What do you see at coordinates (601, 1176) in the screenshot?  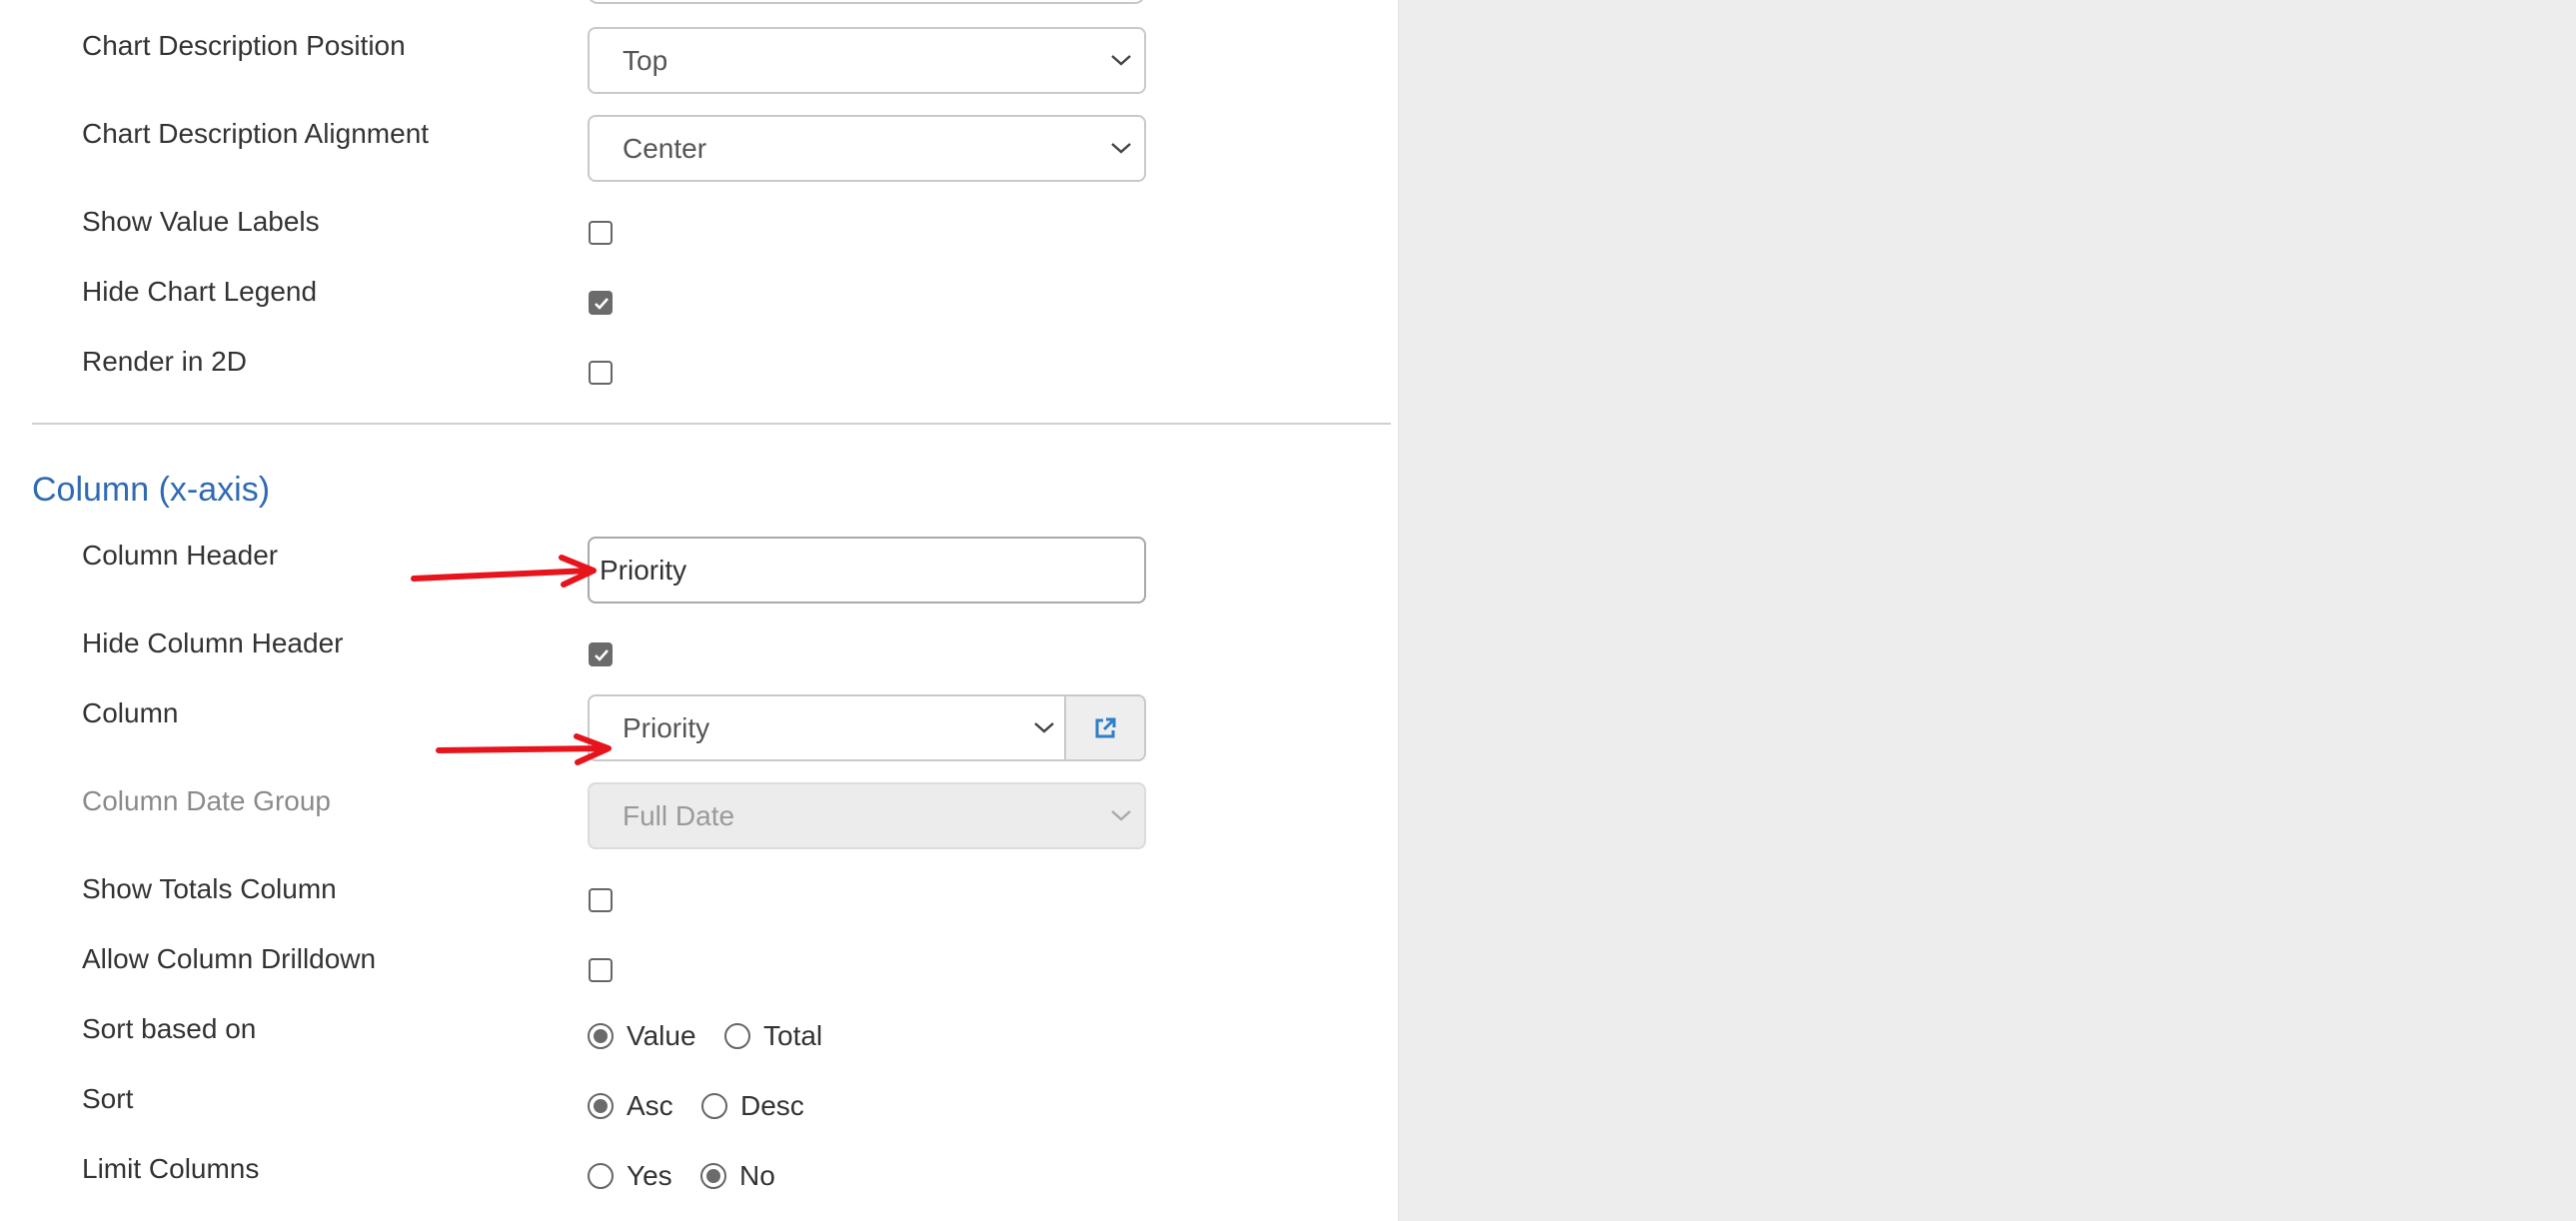 I see `limit-columns-yes-radio` at bounding box center [601, 1176].